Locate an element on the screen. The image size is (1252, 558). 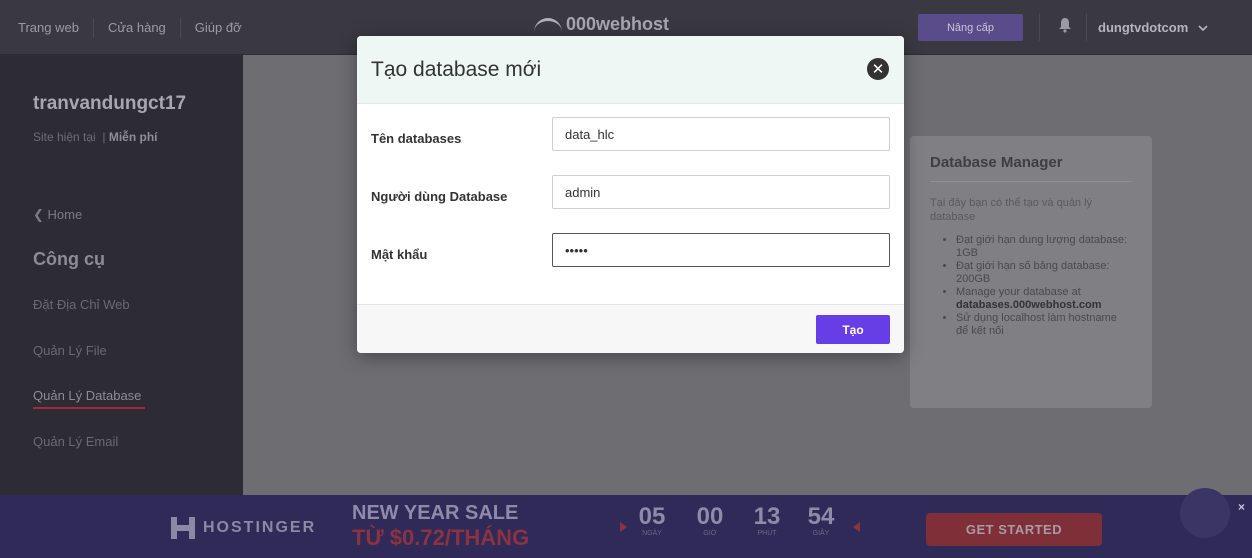
countdown-hours: 00 GIỜ is located at coordinates (710, 520).